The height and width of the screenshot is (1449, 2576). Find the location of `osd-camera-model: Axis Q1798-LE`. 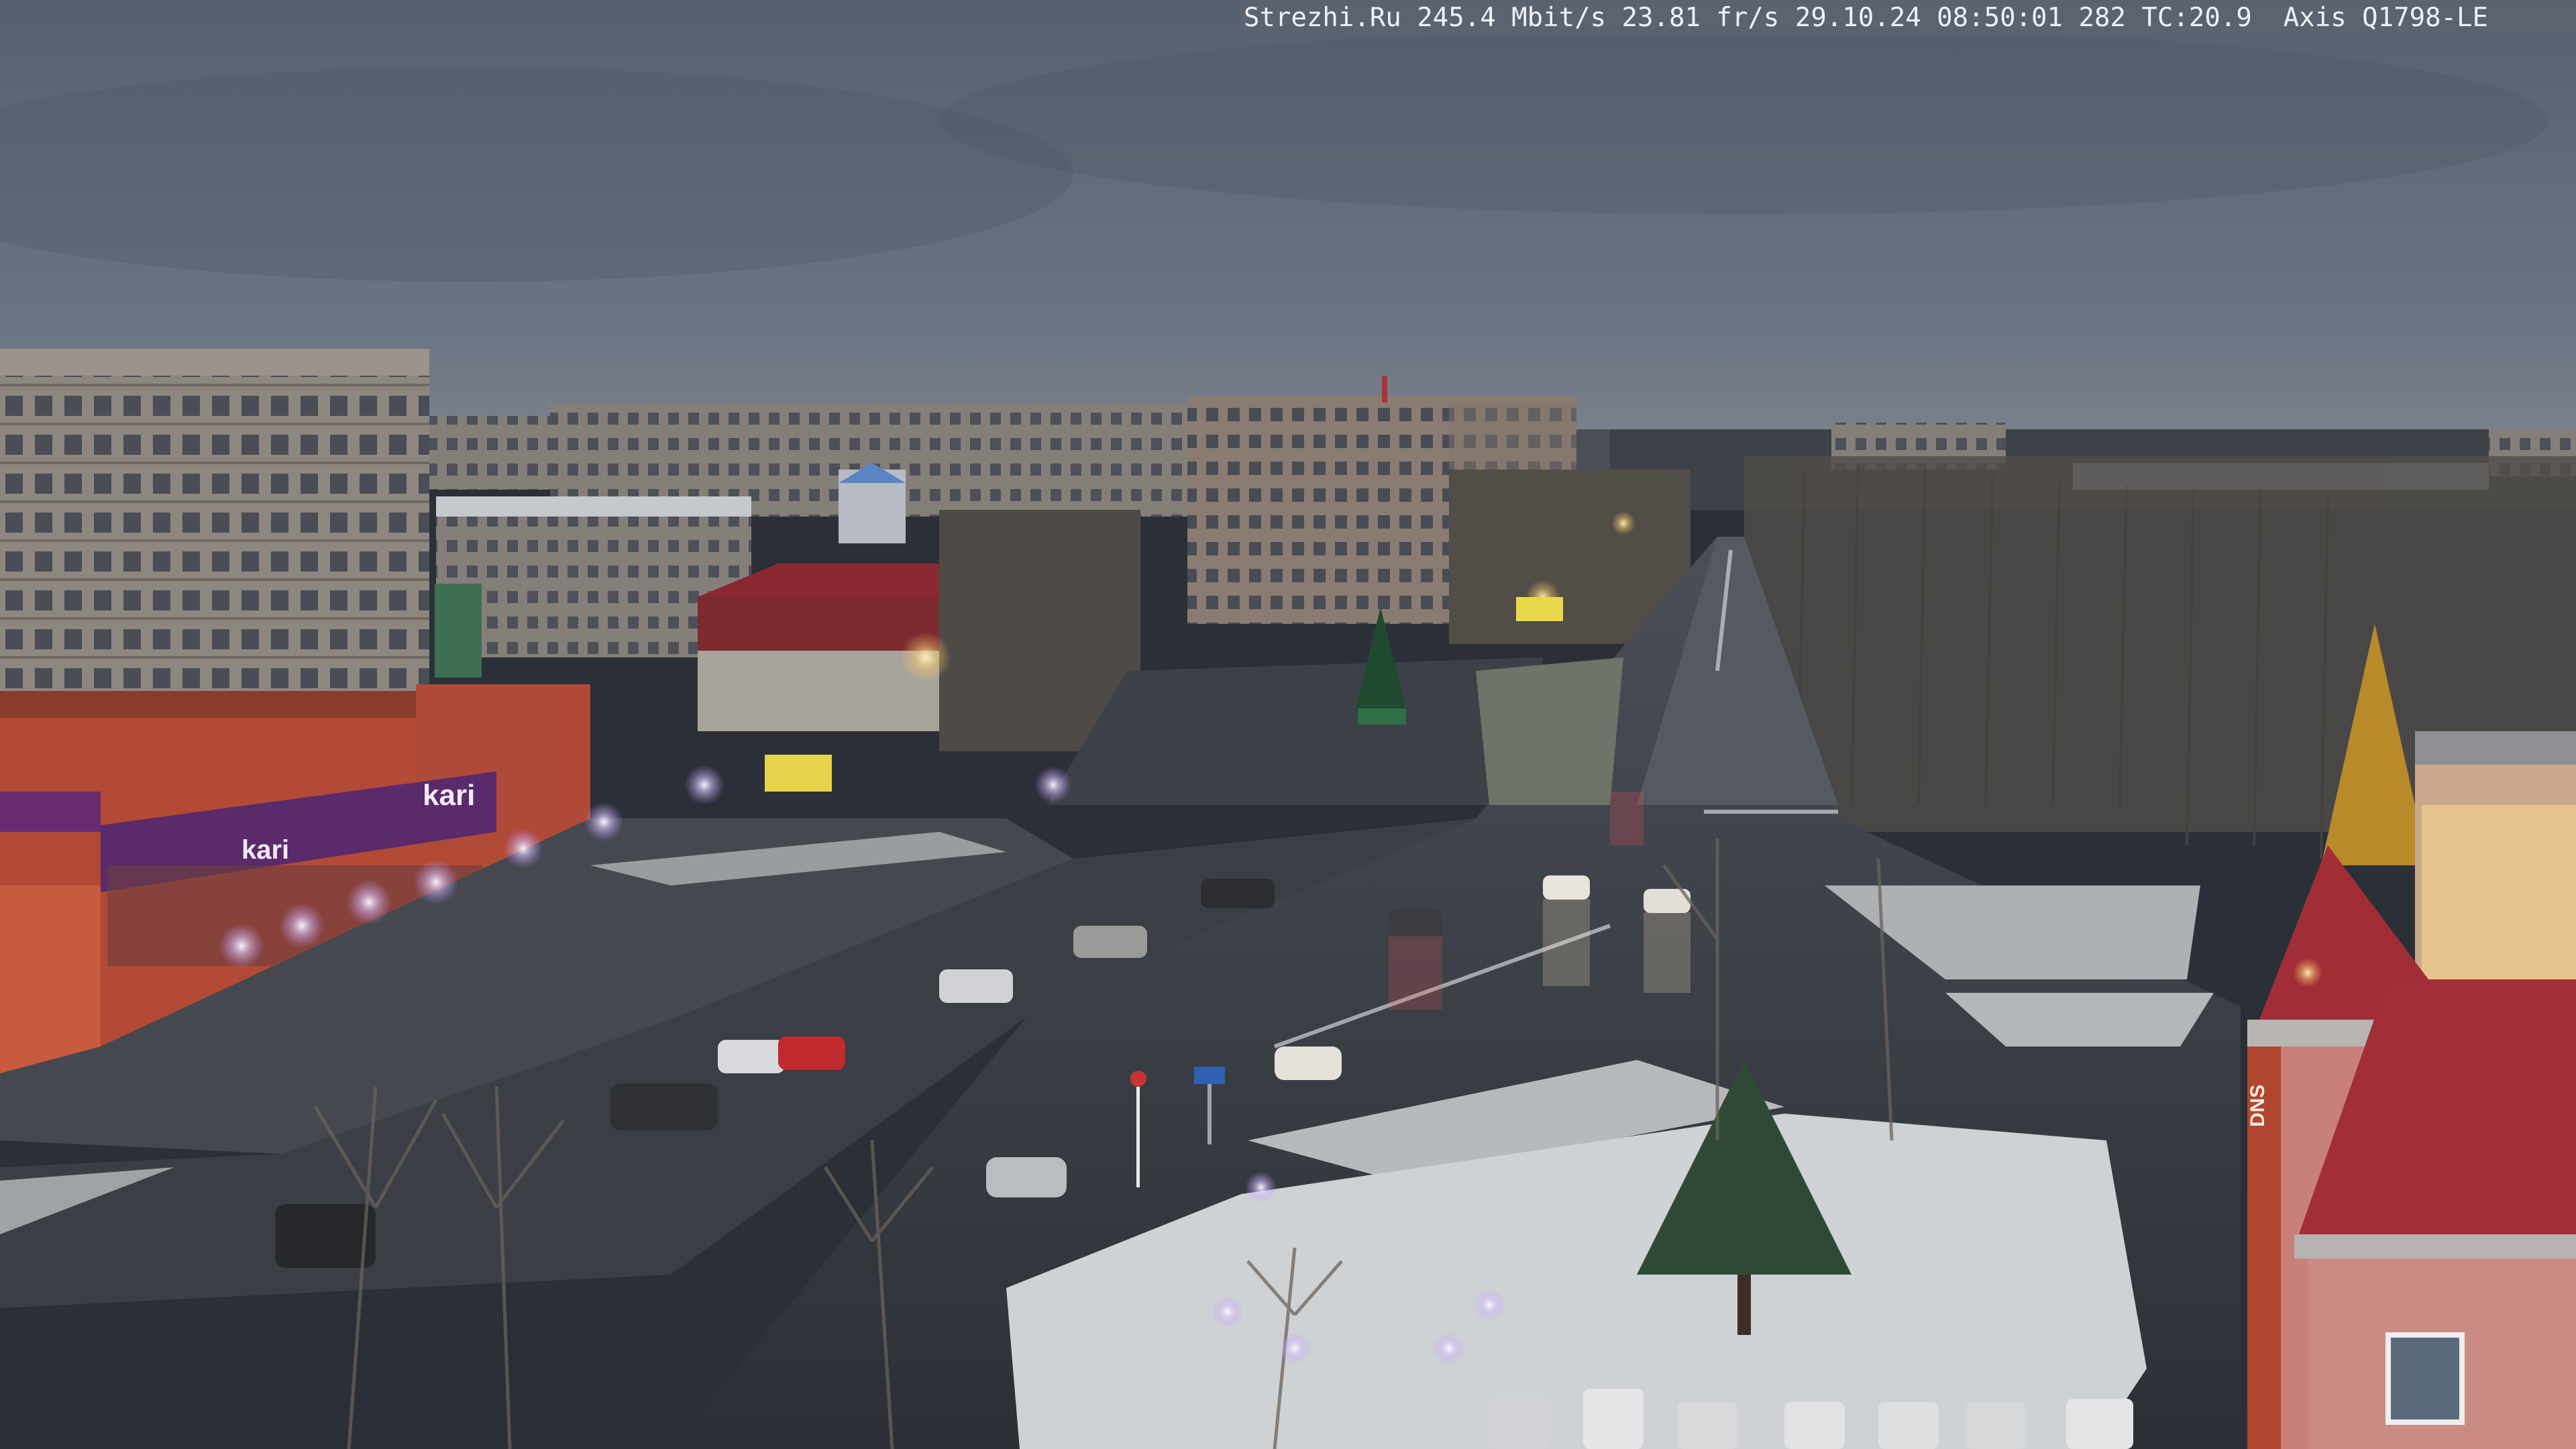

osd-camera-model: Axis Q1798-LE is located at coordinates (2386, 18).